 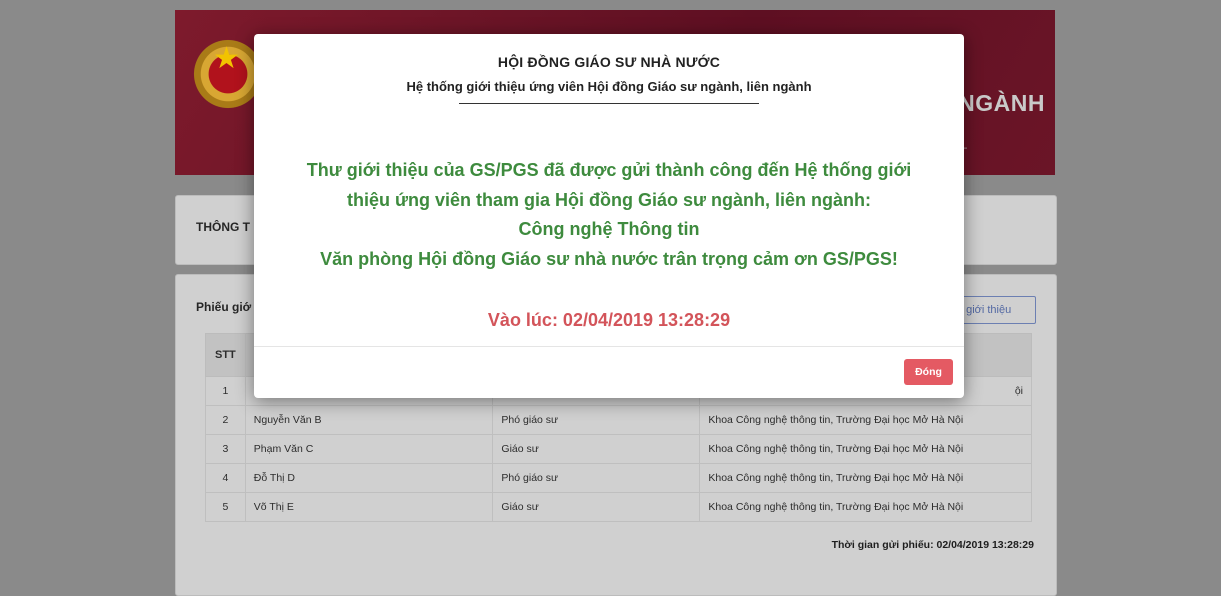 I want to click on modal-footer-divider, so click(x=609, y=346).